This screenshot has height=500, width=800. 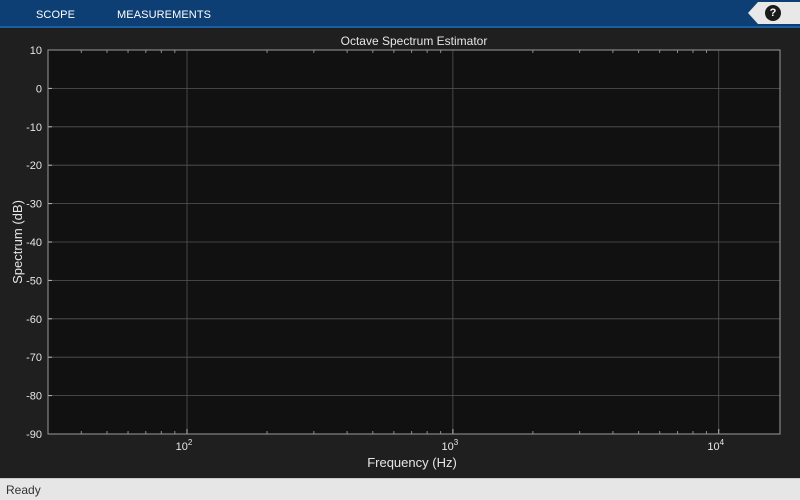 What do you see at coordinates (34, 205) in the screenshot?
I see `y-tick-label: -30` at bounding box center [34, 205].